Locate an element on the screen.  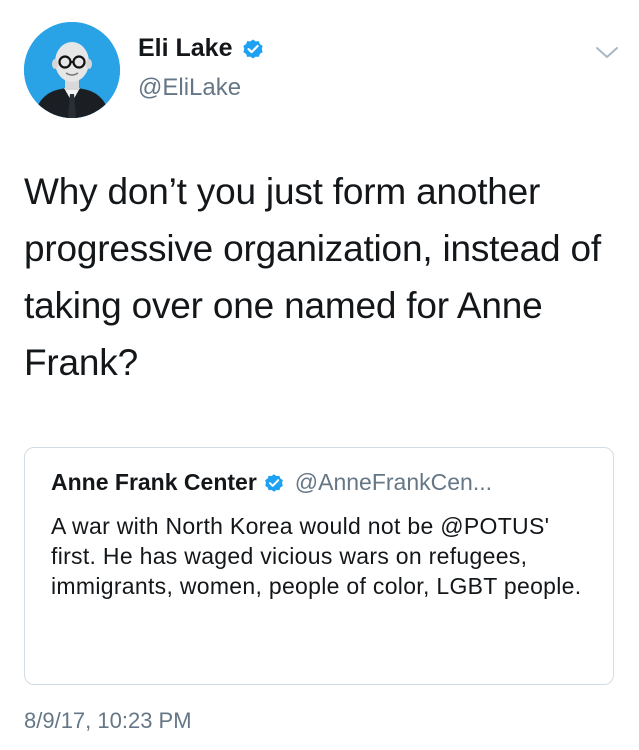
author-handle: @EliLake is located at coordinates (189, 88).